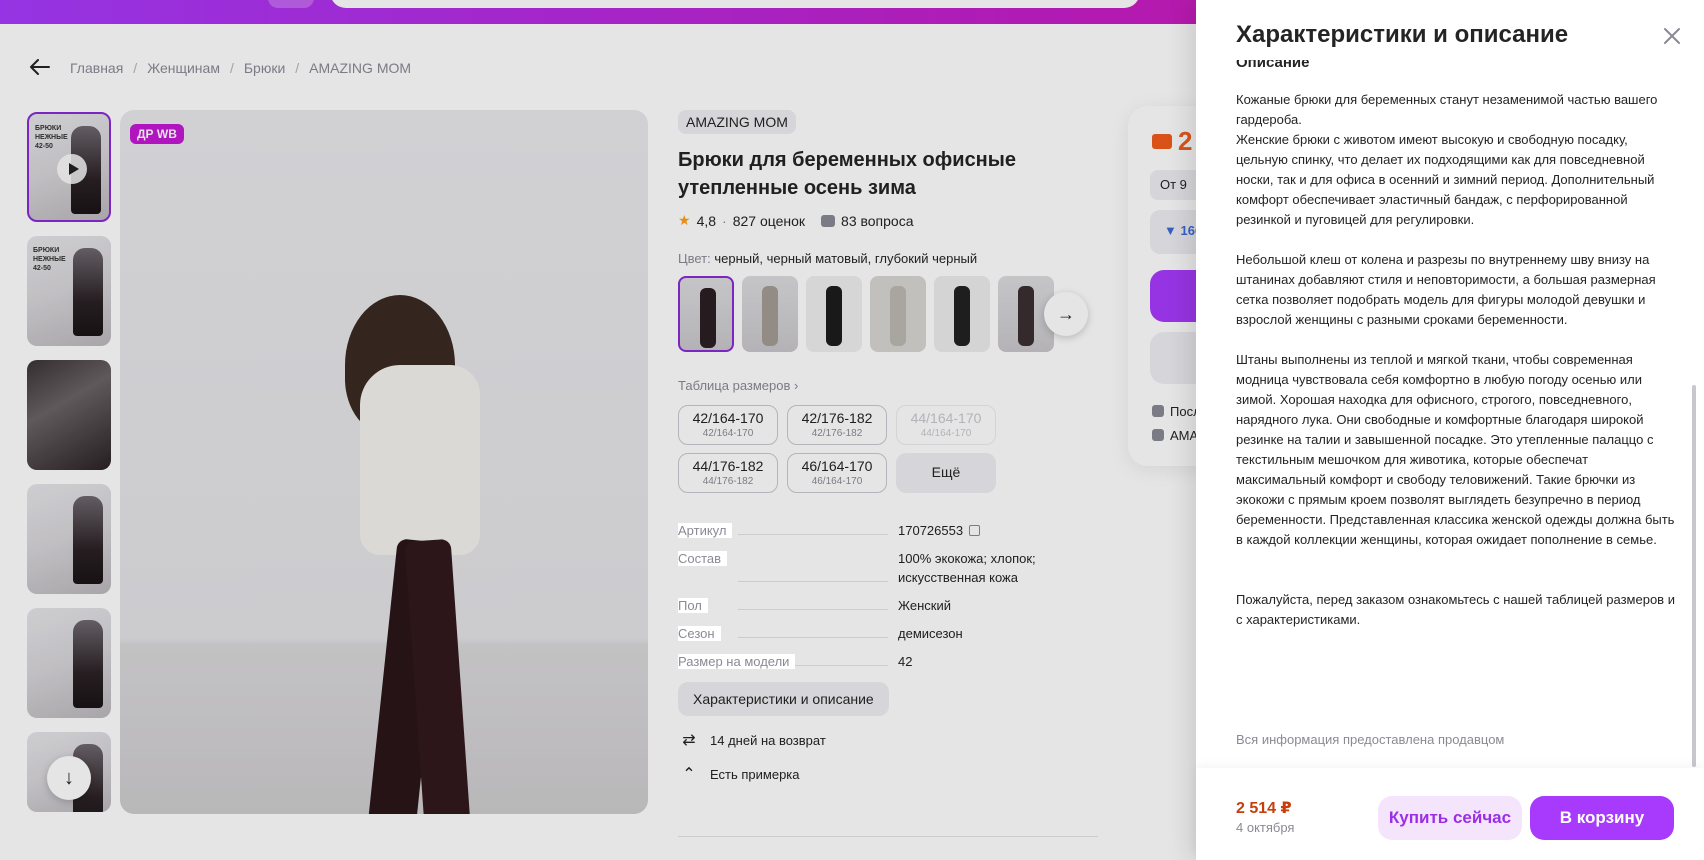  Describe the element at coordinates (1264, 808) in the screenshot. I see `footer-price: 2 514 ₽` at that location.